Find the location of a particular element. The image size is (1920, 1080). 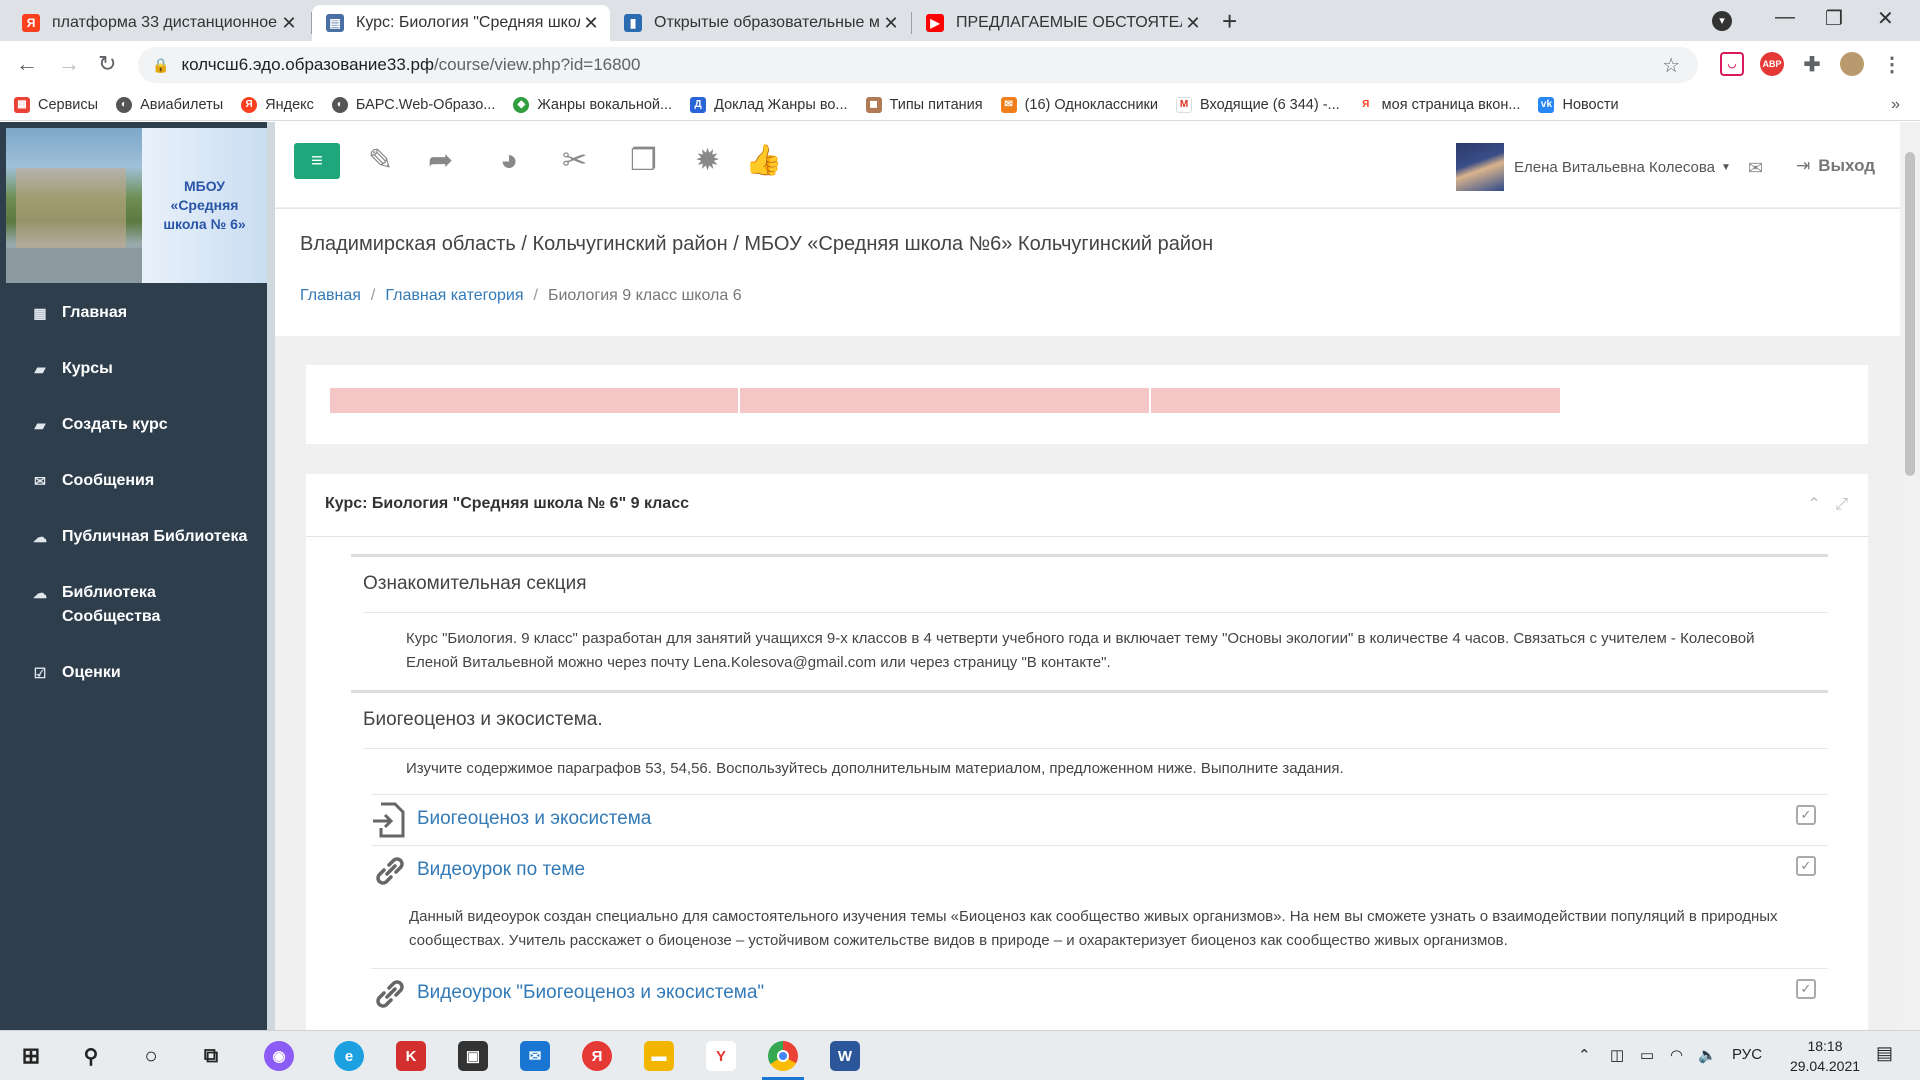

window-close-icon: ✕ is located at coordinates (1885, 18).